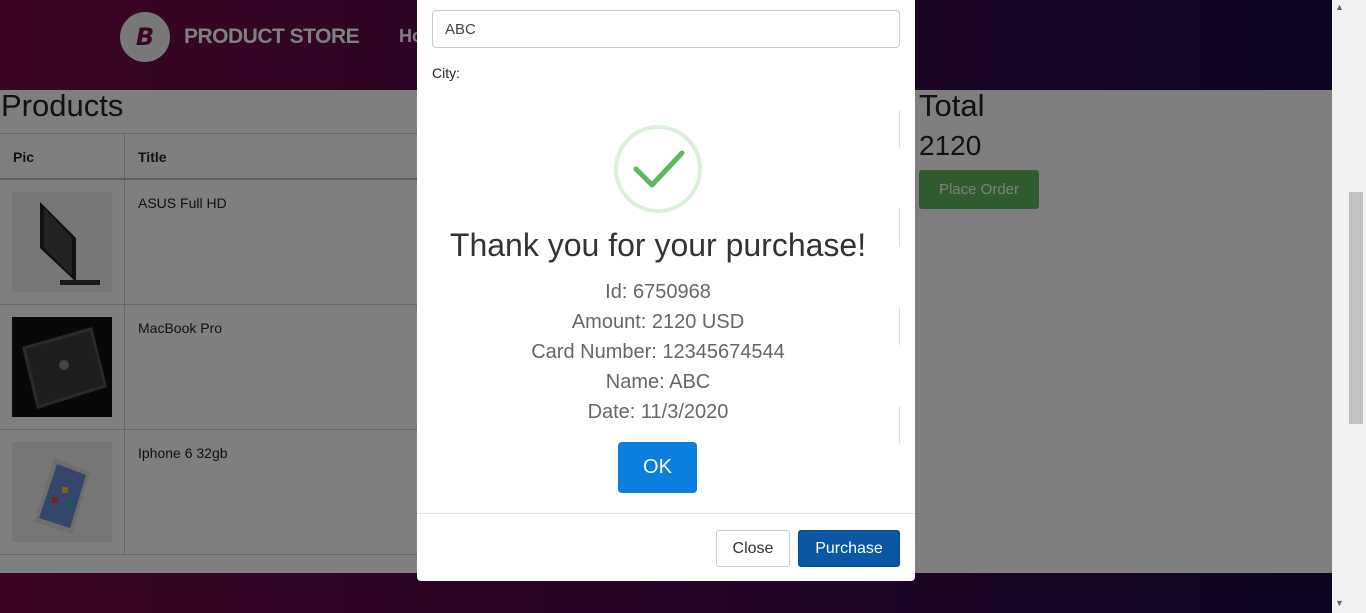 This screenshot has height=613, width=1366. What do you see at coordinates (658, 292) in the screenshot?
I see `order-id: Id: 6750968` at bounding box center [658, 292].